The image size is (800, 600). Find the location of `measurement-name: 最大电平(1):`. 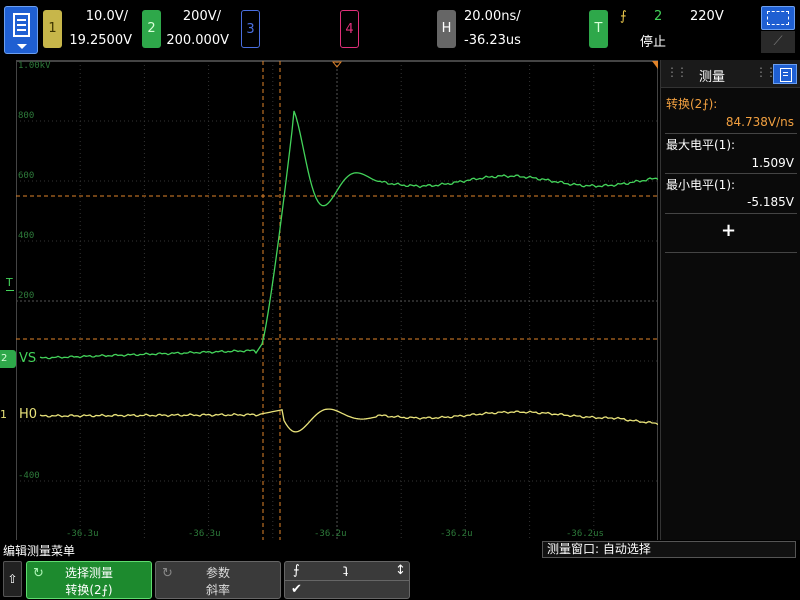

measurement-name: 最大电平(1): is located at coordinates (701, 145).